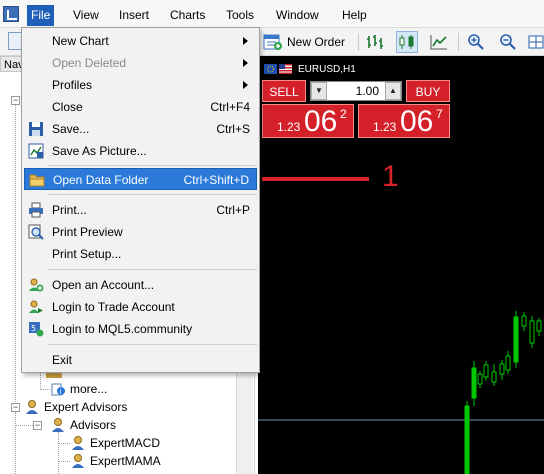 This screenshot has width=544, height=474. Describe the element at coordinates (86, 15) in the screenshot. I see `menu-view: View` at that location.